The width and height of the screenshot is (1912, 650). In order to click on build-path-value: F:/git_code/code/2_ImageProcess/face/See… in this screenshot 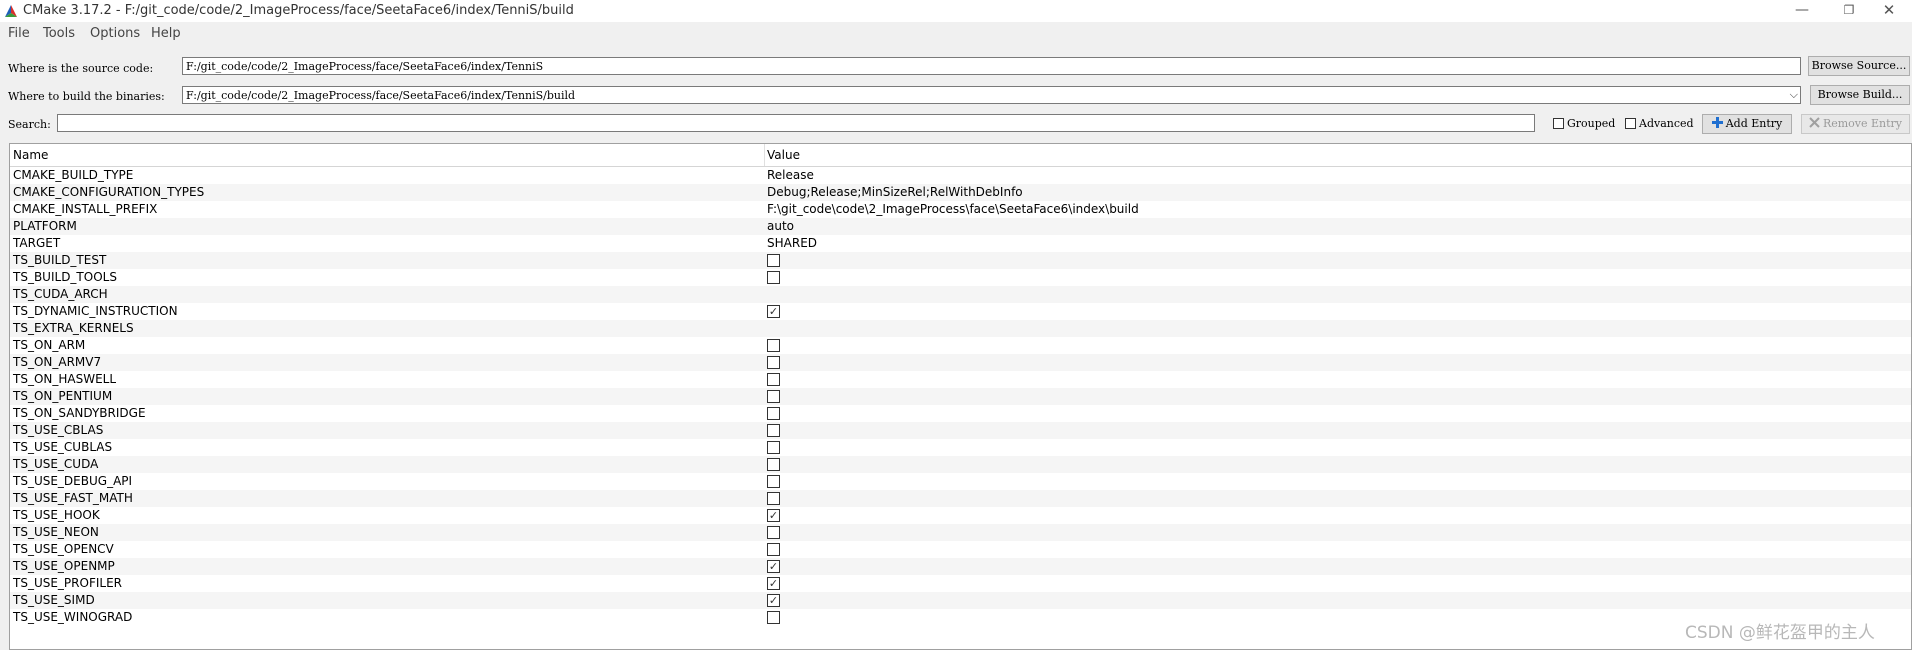, I will do `click(381, 95)`.